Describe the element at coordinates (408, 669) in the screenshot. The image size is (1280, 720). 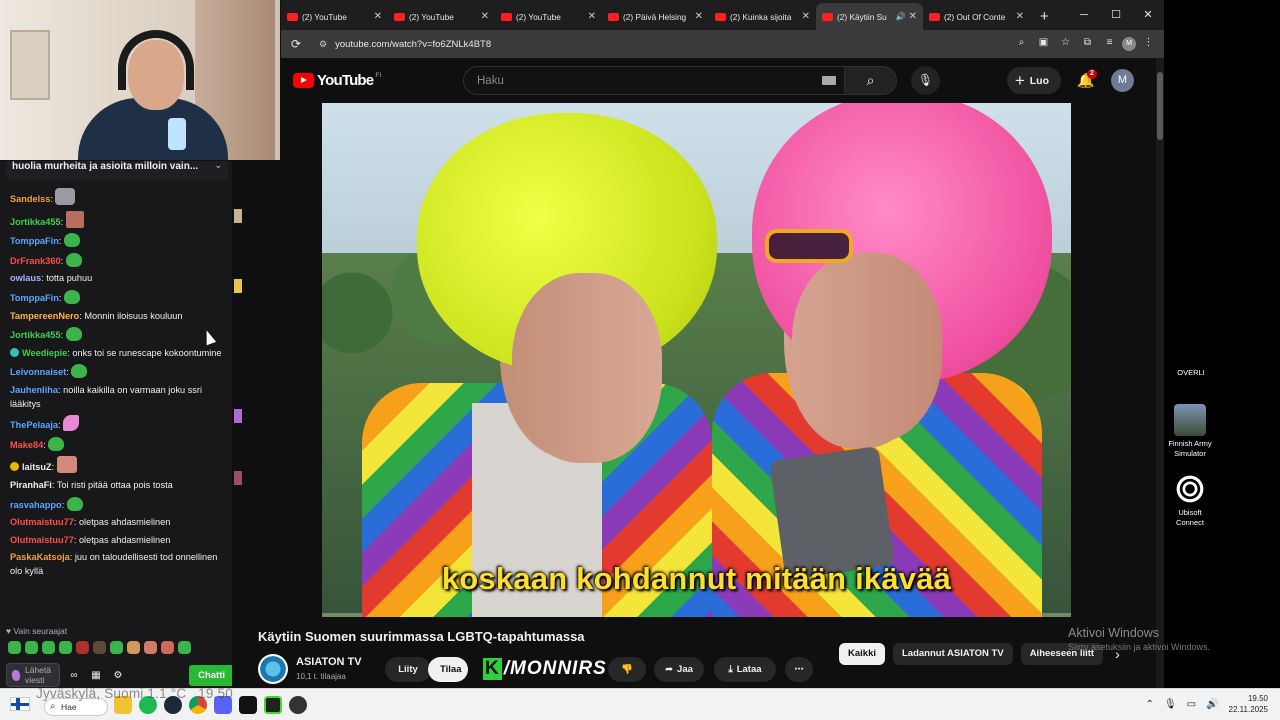
I see `join-button: Liity` at that location.